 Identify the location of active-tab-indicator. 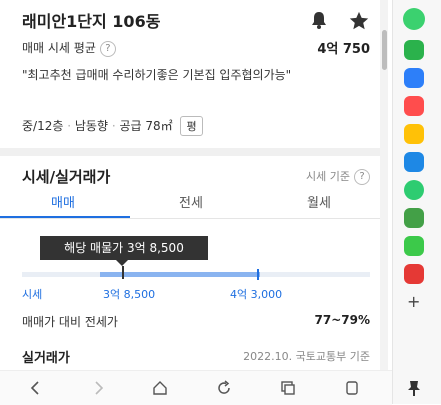
(65, 217).